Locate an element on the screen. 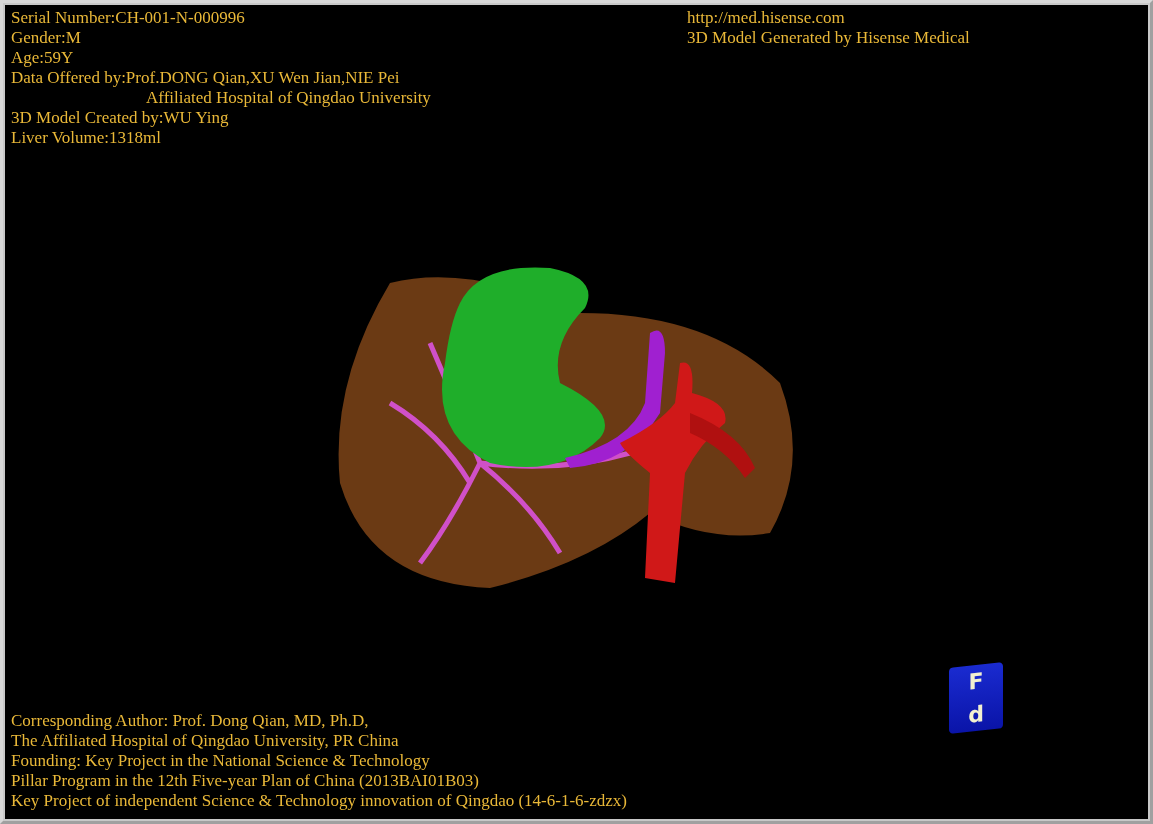  info-text: Liver Volume:1318ml is located at coordinates (86, 138).